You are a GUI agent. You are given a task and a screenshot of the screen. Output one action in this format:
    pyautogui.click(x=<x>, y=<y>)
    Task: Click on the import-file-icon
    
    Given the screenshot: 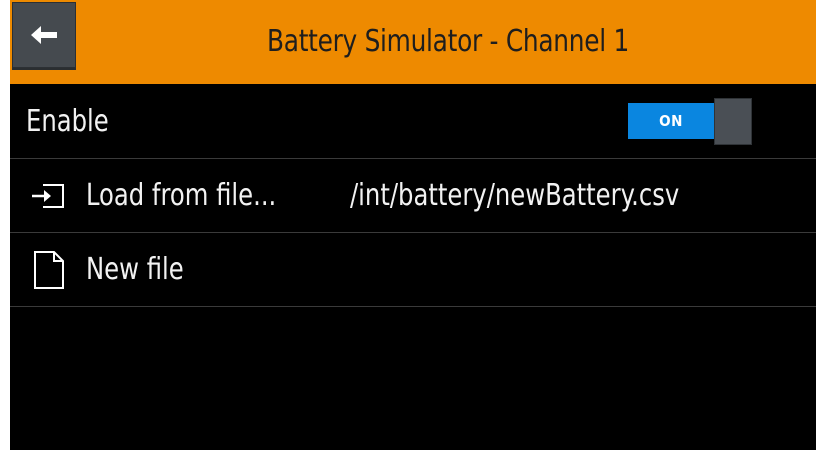 What is the action you would take?
    pyautogui.click(x=49, y=196)
    